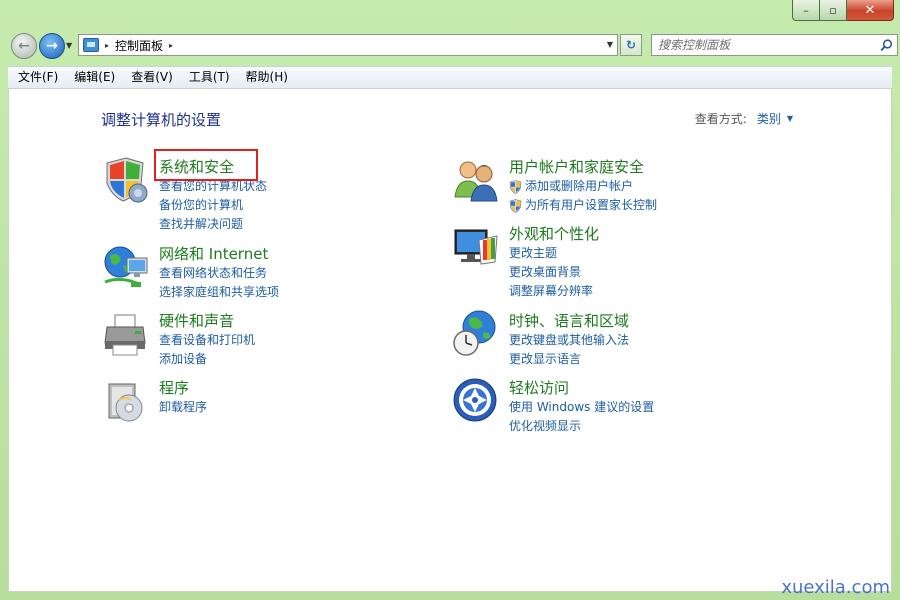 This screenshot has height=600, width=900. I want to click on category-title-clock-language: 时钟、语言和区域, so click(569, 321).